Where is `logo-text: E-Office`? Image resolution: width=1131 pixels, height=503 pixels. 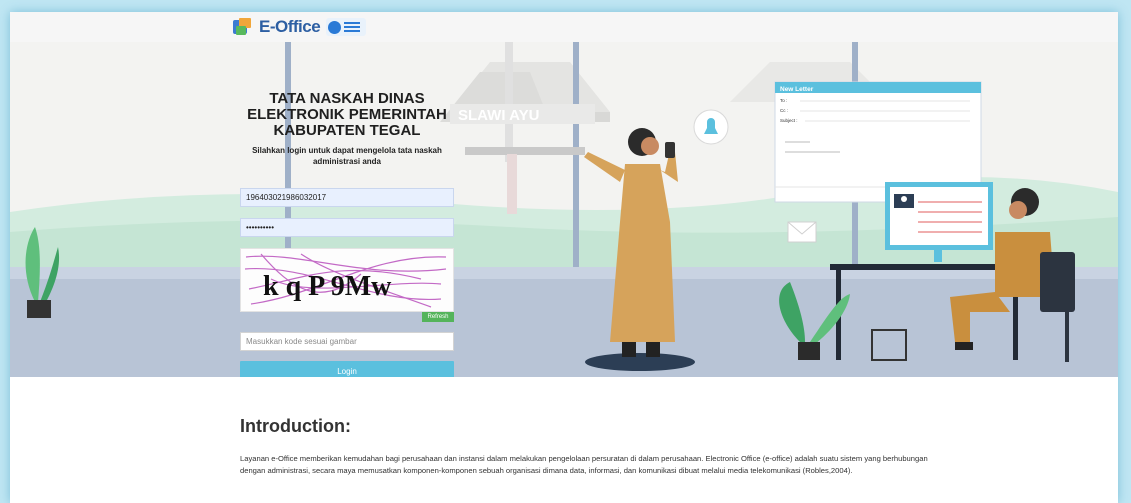
logo-text: E-Office is located at coordinates (290, 26).